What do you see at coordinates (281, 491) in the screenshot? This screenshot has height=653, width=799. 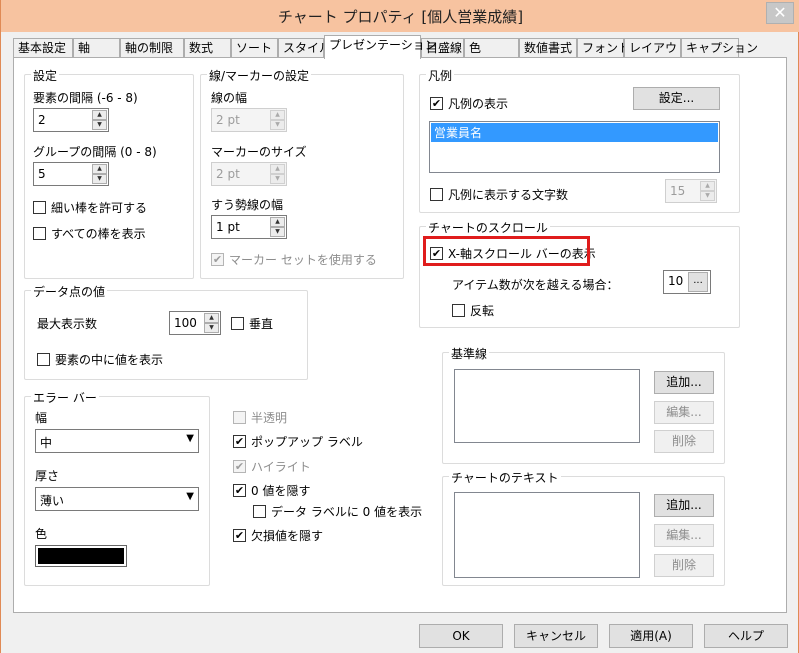 I see `hide-zero-label: 0 値を隠す` at bounding box center [281, 491].